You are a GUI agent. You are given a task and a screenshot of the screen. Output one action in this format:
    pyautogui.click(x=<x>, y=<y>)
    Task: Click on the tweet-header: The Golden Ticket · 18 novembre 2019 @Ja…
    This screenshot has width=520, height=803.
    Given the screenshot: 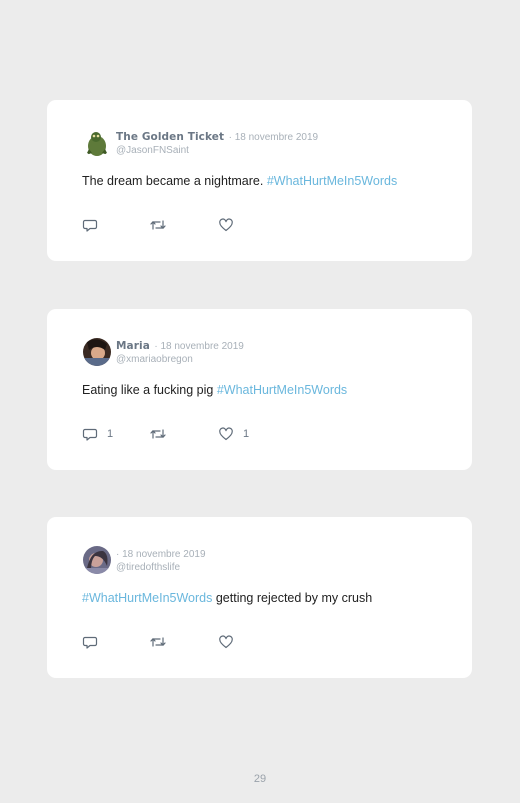 What is the action you would take?
    pyautogui.click(x=217, y=143)
    